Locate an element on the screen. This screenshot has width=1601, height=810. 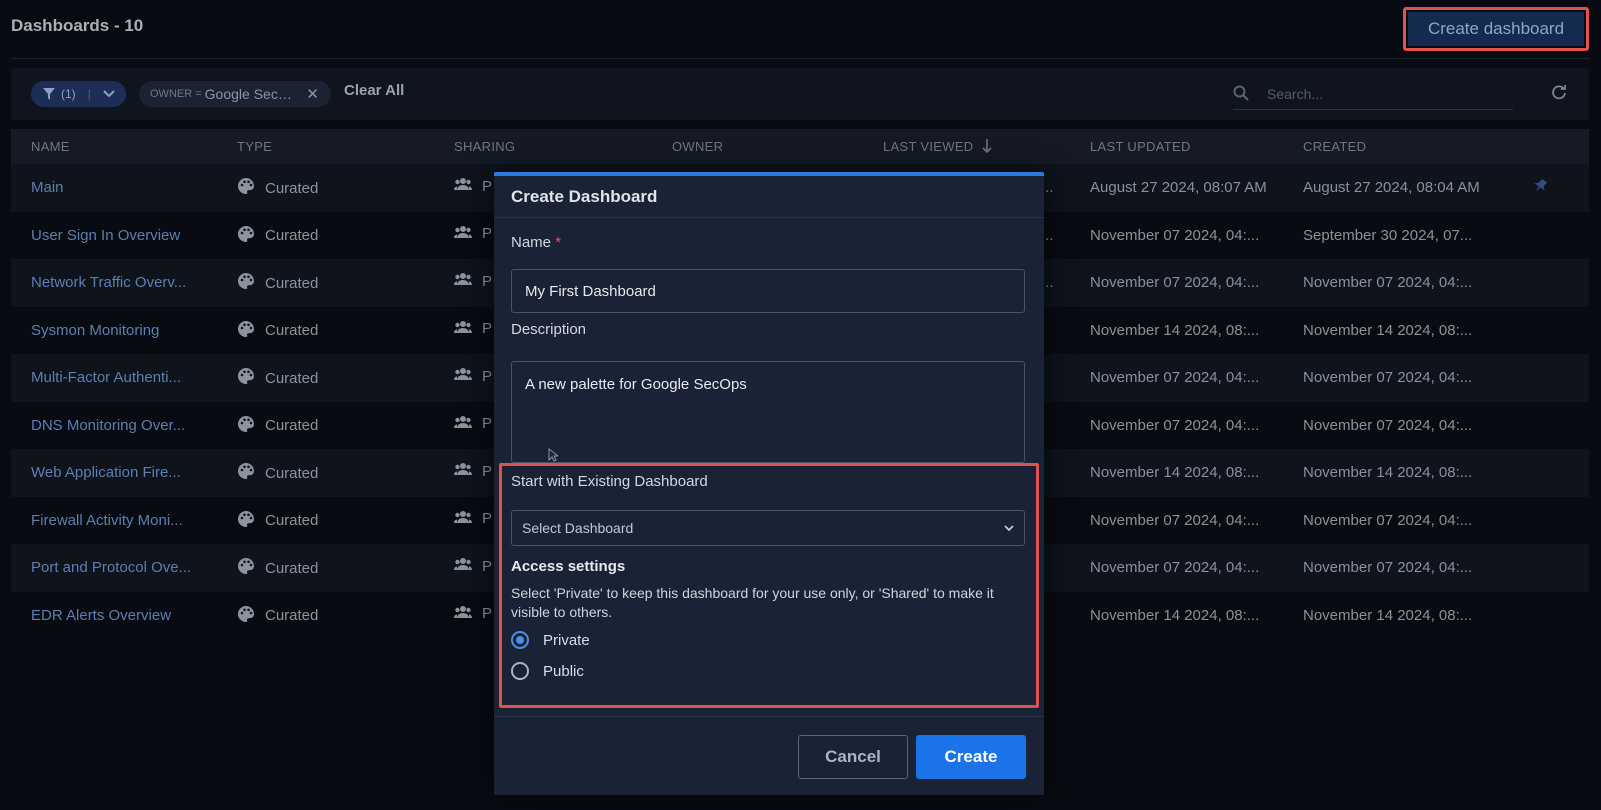
col-last-viewed: LAST VIEWED is located at coordinates (928, 146).